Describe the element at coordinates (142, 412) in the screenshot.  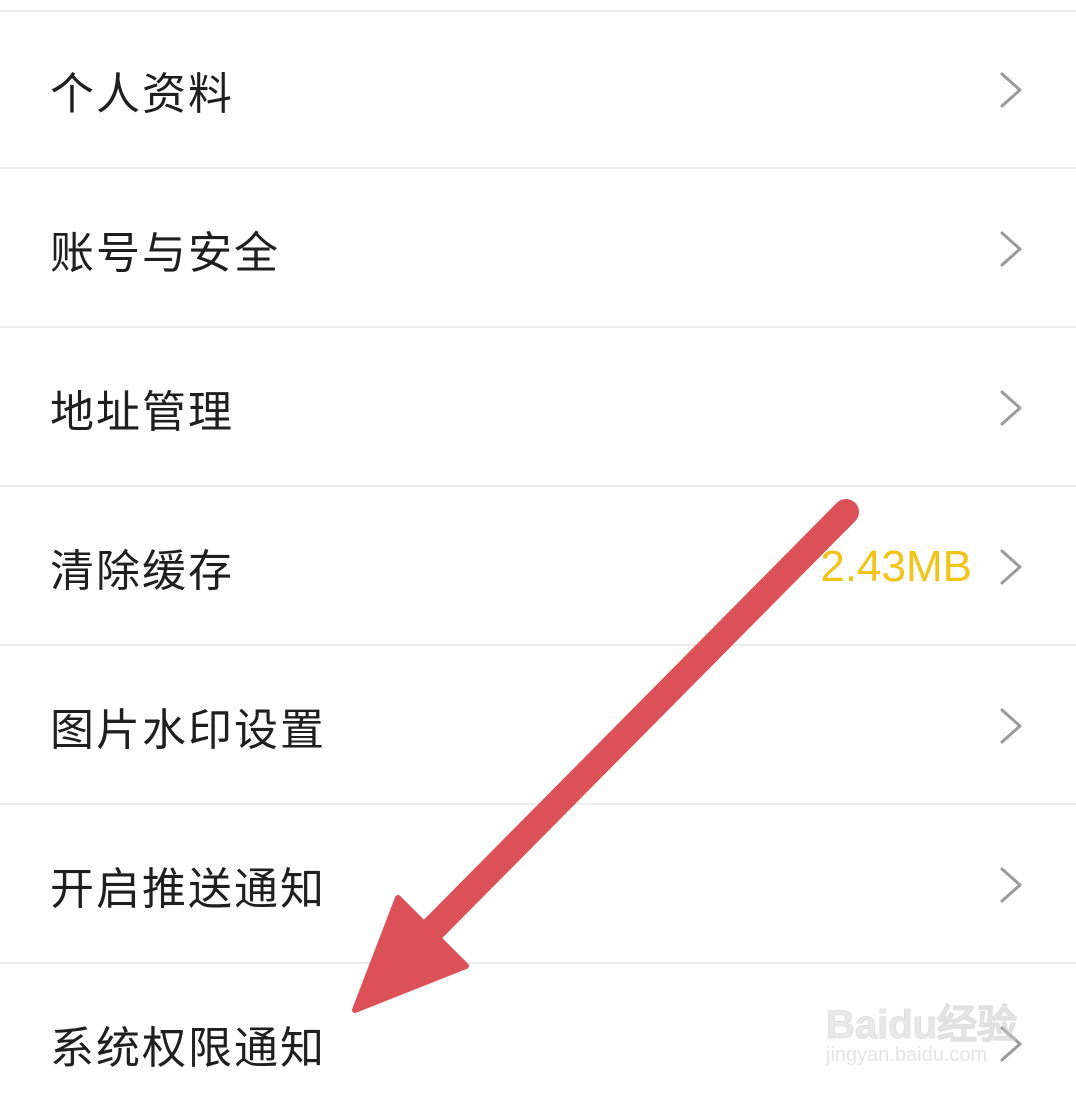
I see `settings-item-label: 地址管理` at that location.